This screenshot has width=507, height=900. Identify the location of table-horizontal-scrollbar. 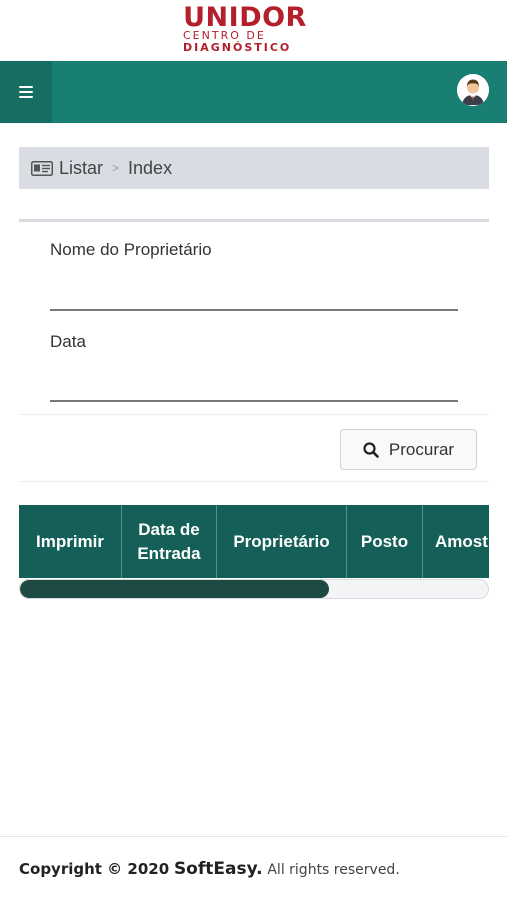
(254, 589).